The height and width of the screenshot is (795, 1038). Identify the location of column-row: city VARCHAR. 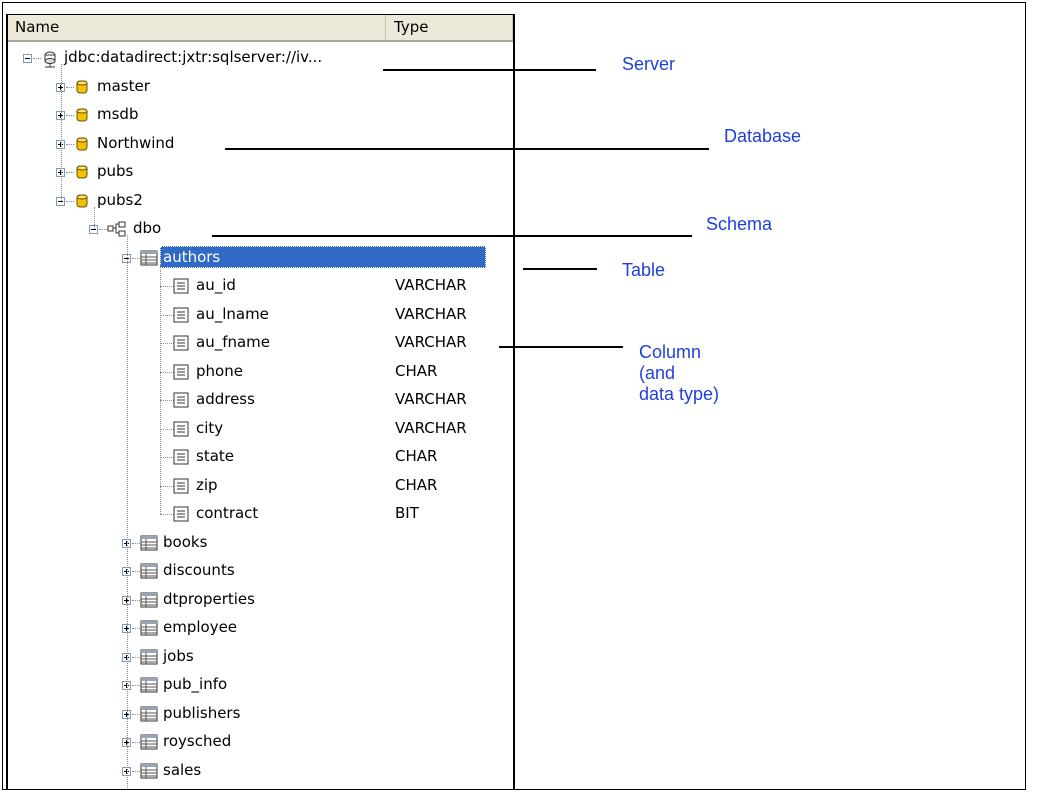
(260, 429).